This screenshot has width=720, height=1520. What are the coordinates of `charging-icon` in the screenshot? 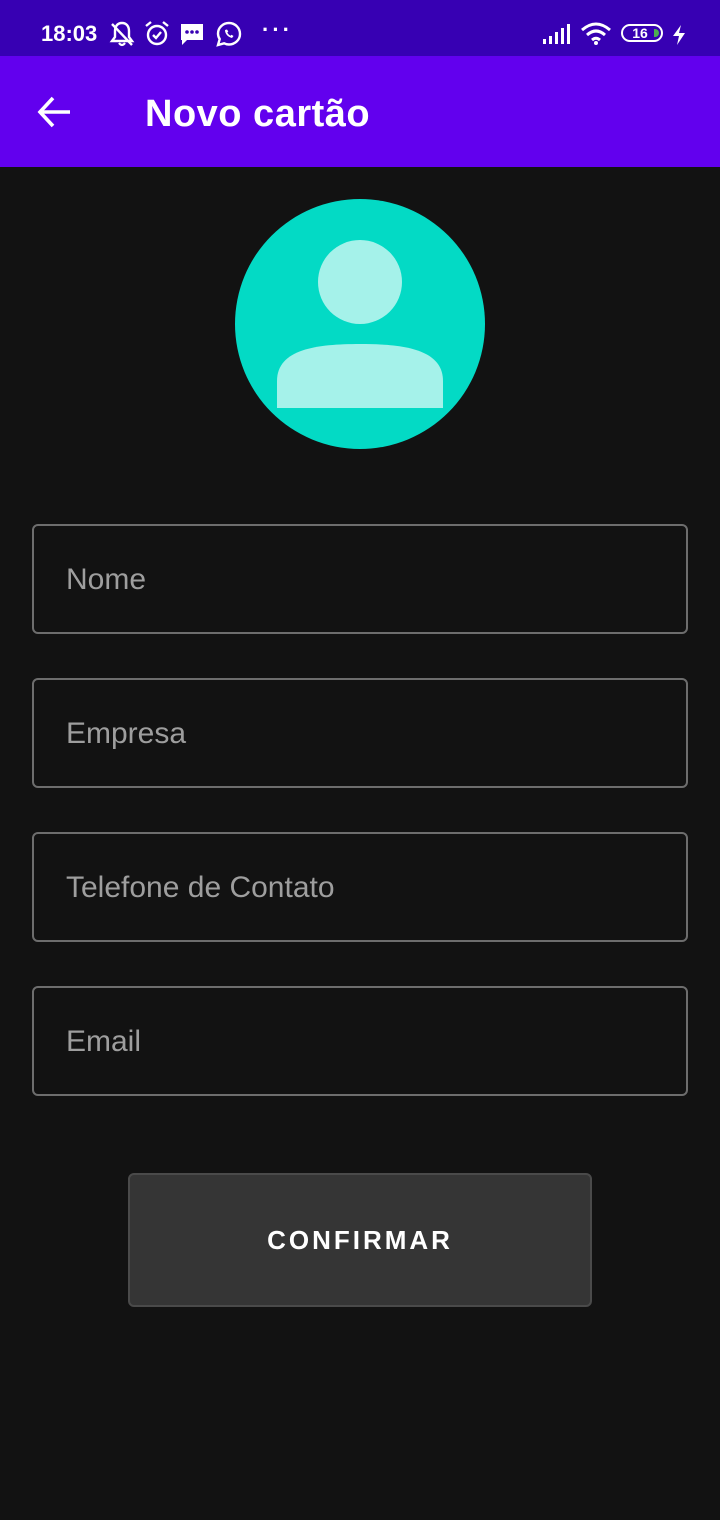 It's located at (679, 37).